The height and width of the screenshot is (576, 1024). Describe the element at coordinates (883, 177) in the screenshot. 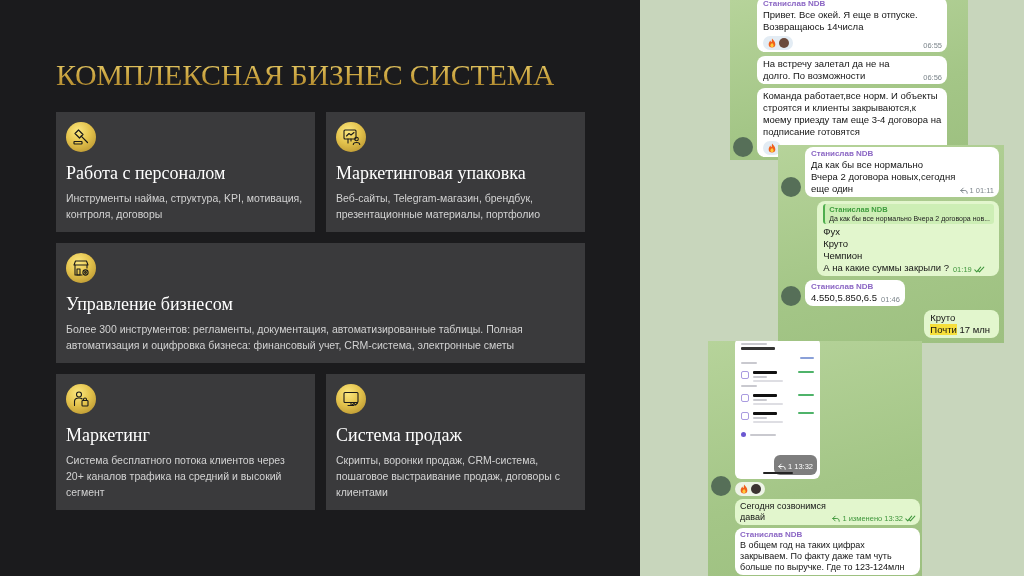

I see `message-text: Да как бы все нормально Вчера 2 договора новых,сегодня еще один` at that location.